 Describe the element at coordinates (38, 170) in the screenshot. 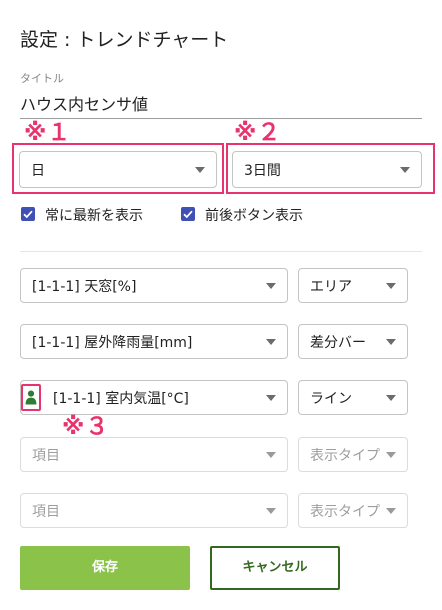

I see `period-unit-value: 日` at that location.